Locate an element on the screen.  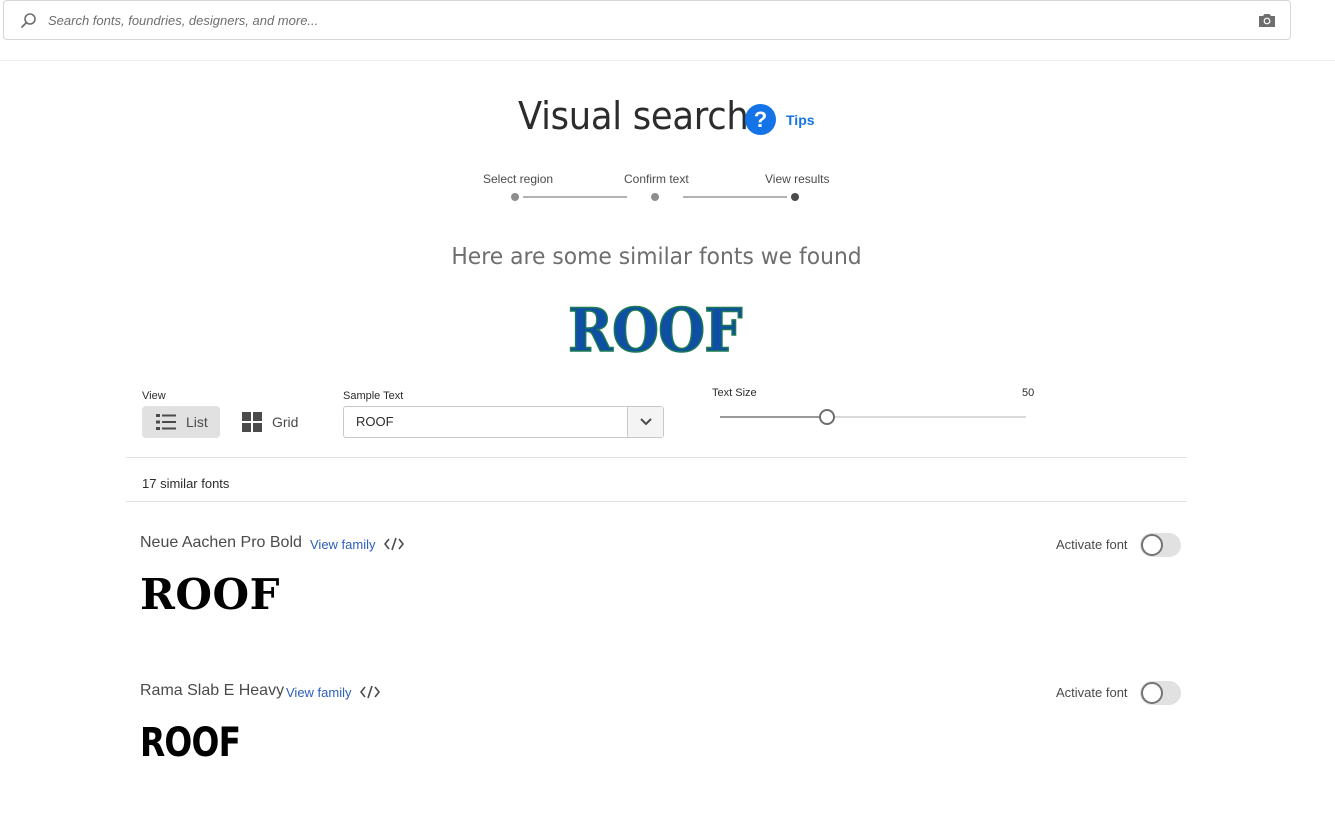
step-label-view-results: View results is located at coordinates (797, 179).